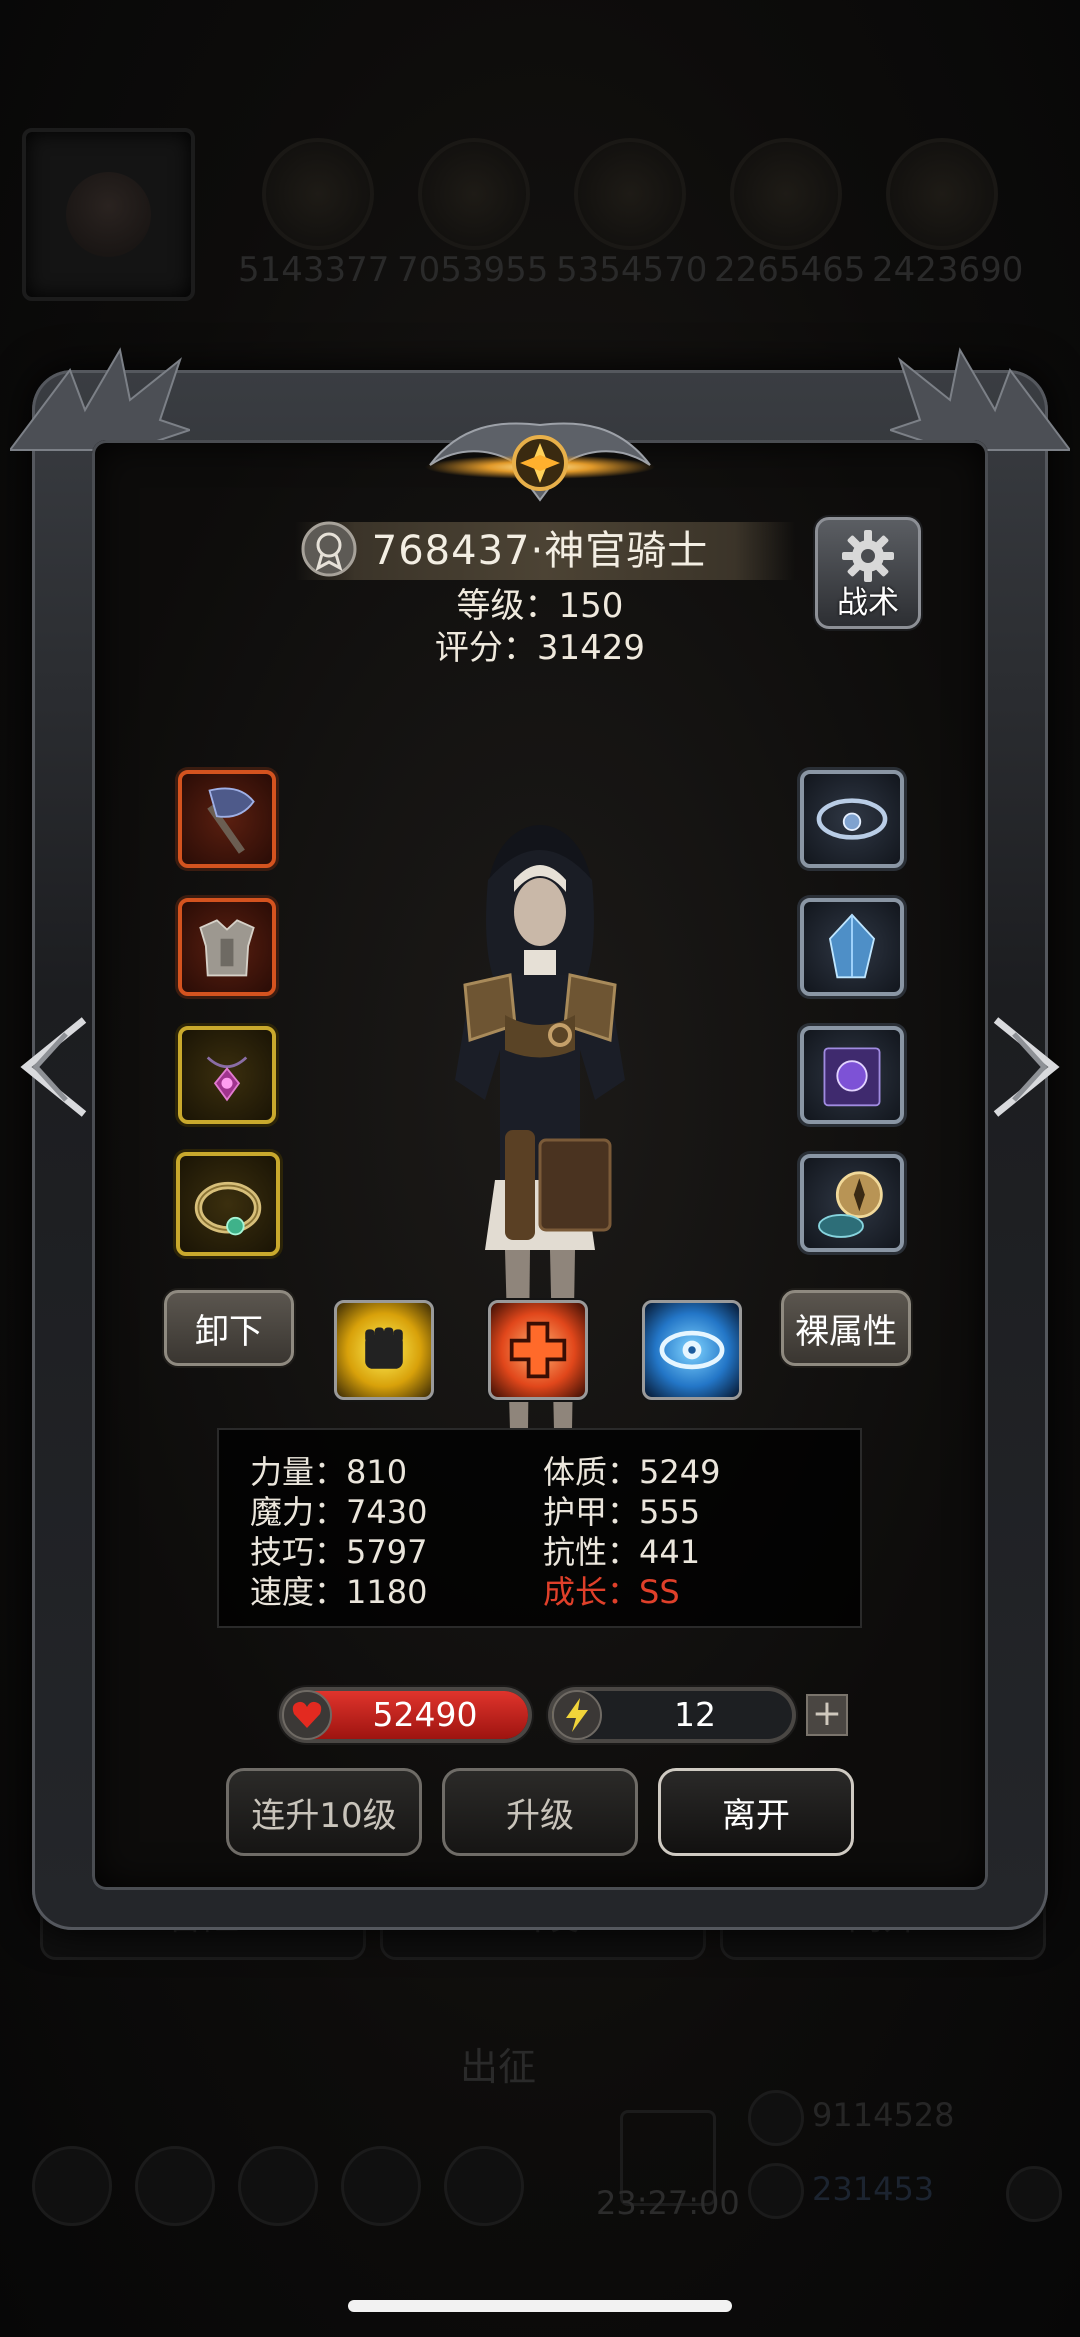  I want to click on unequip-button: 卸下, so click(229, 1328).